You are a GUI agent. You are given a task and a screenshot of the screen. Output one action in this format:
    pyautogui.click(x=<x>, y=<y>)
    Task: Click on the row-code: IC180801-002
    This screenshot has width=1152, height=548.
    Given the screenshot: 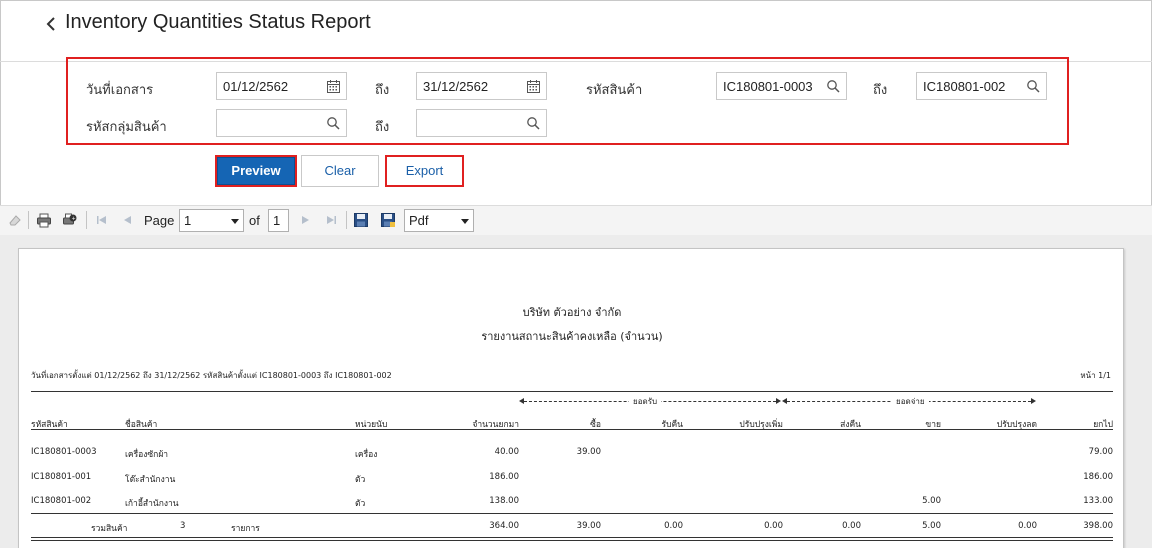 What is the action you would take?
    pyautogui.click(x=61, y=501)
    